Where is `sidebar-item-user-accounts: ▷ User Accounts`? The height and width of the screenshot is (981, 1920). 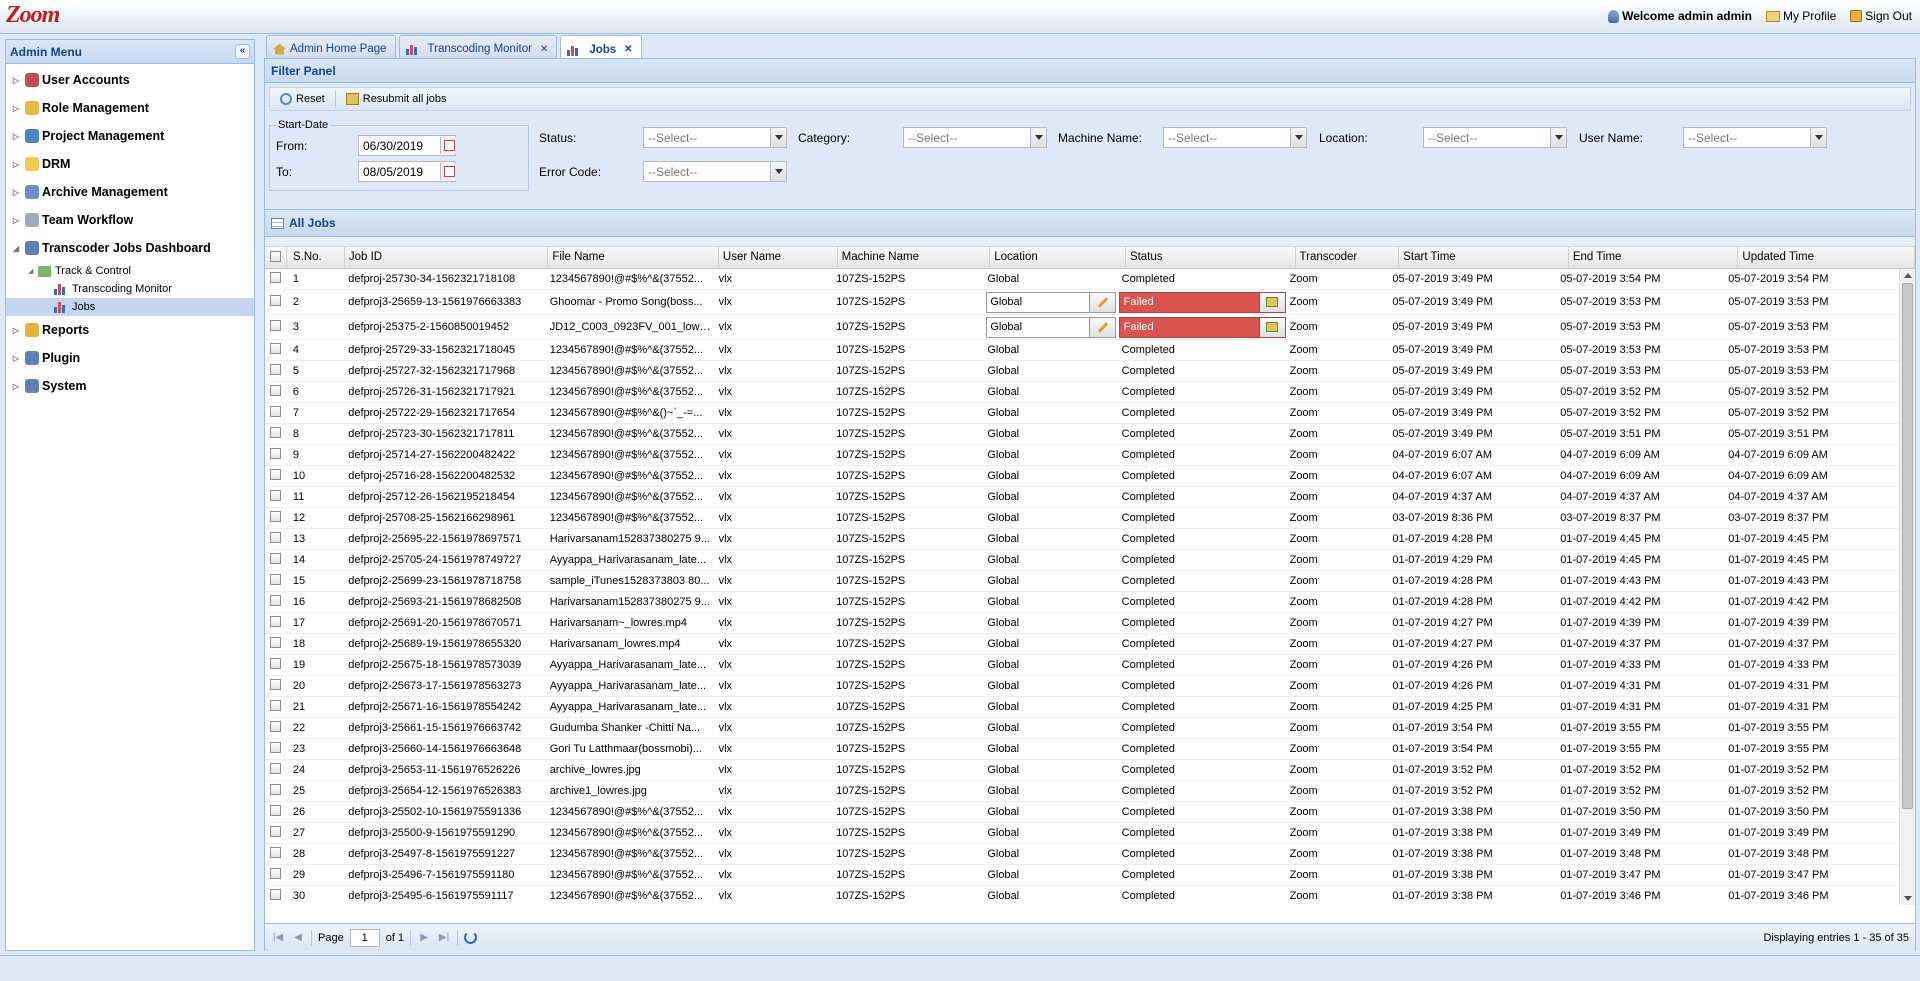 sidebar-item-user-accounts: ▷ User Accounts is located at coordinates (130, 80).